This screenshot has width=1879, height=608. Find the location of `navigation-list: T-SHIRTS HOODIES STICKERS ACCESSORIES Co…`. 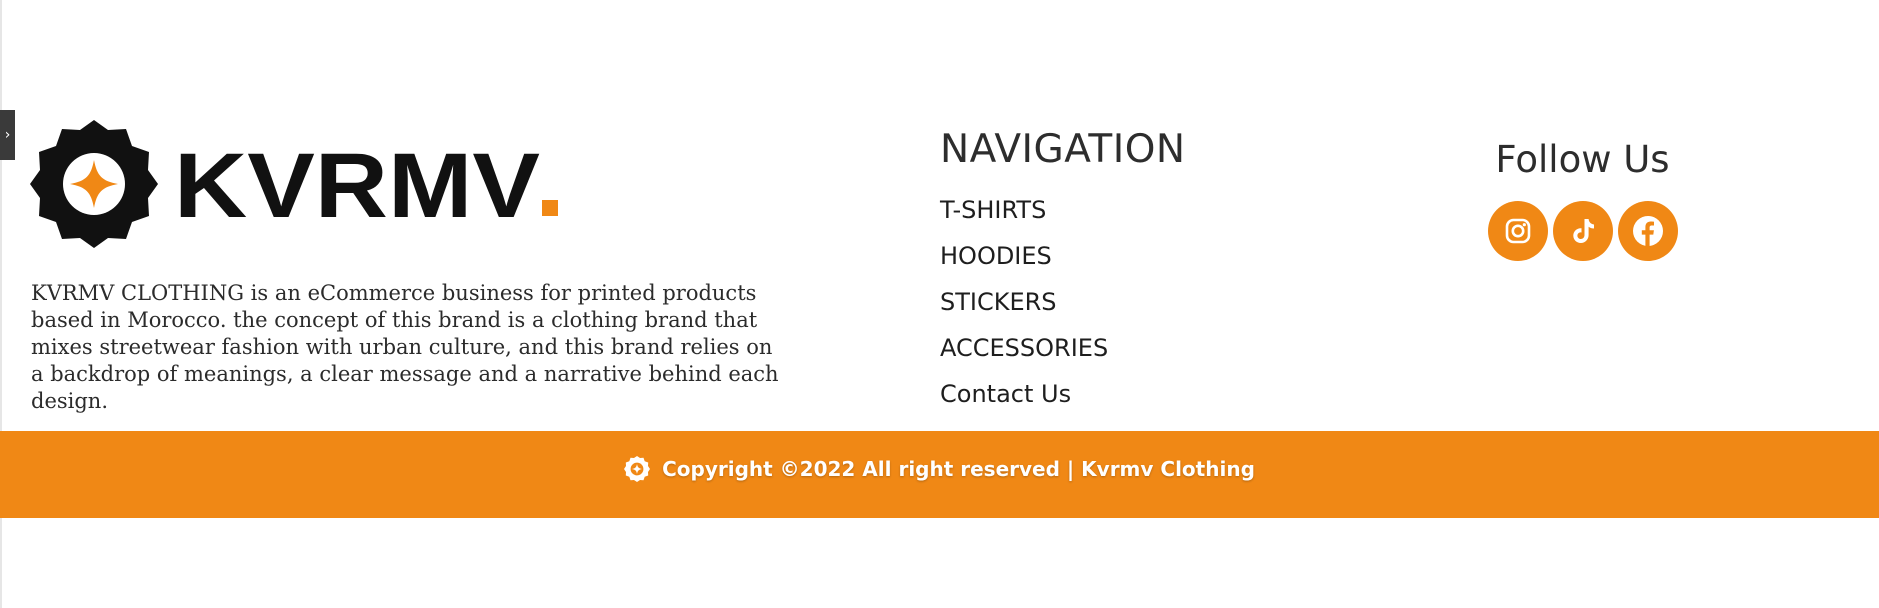

navigation-list: T-SHIRTS HOODIES STICKERS ACCESSORIES Co… is located at coordinates (1063, 309).